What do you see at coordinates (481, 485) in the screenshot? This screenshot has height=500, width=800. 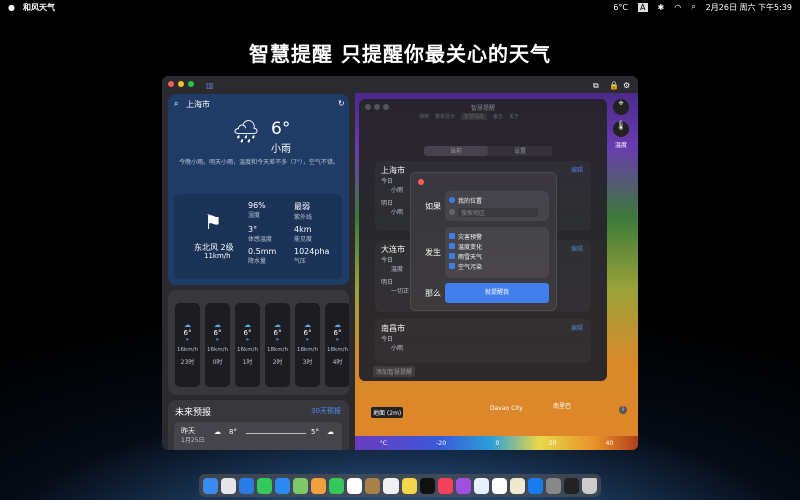 I see `keynote-icon` at bounding box center [481, 485].